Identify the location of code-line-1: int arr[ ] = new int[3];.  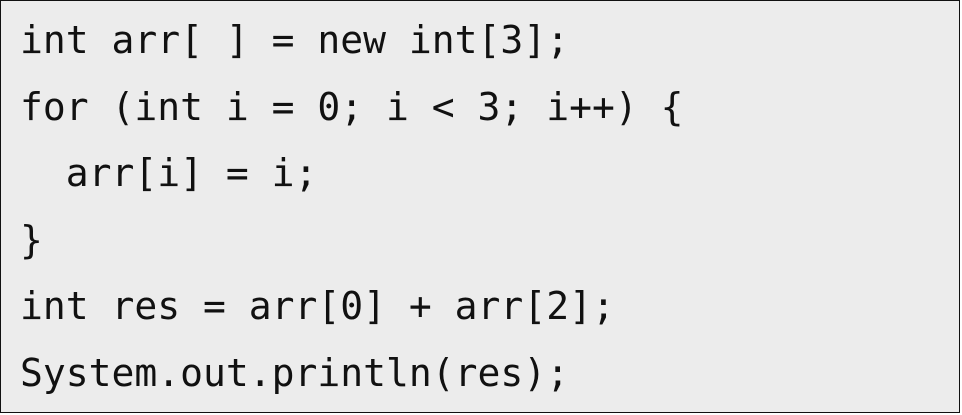
(295, 40).